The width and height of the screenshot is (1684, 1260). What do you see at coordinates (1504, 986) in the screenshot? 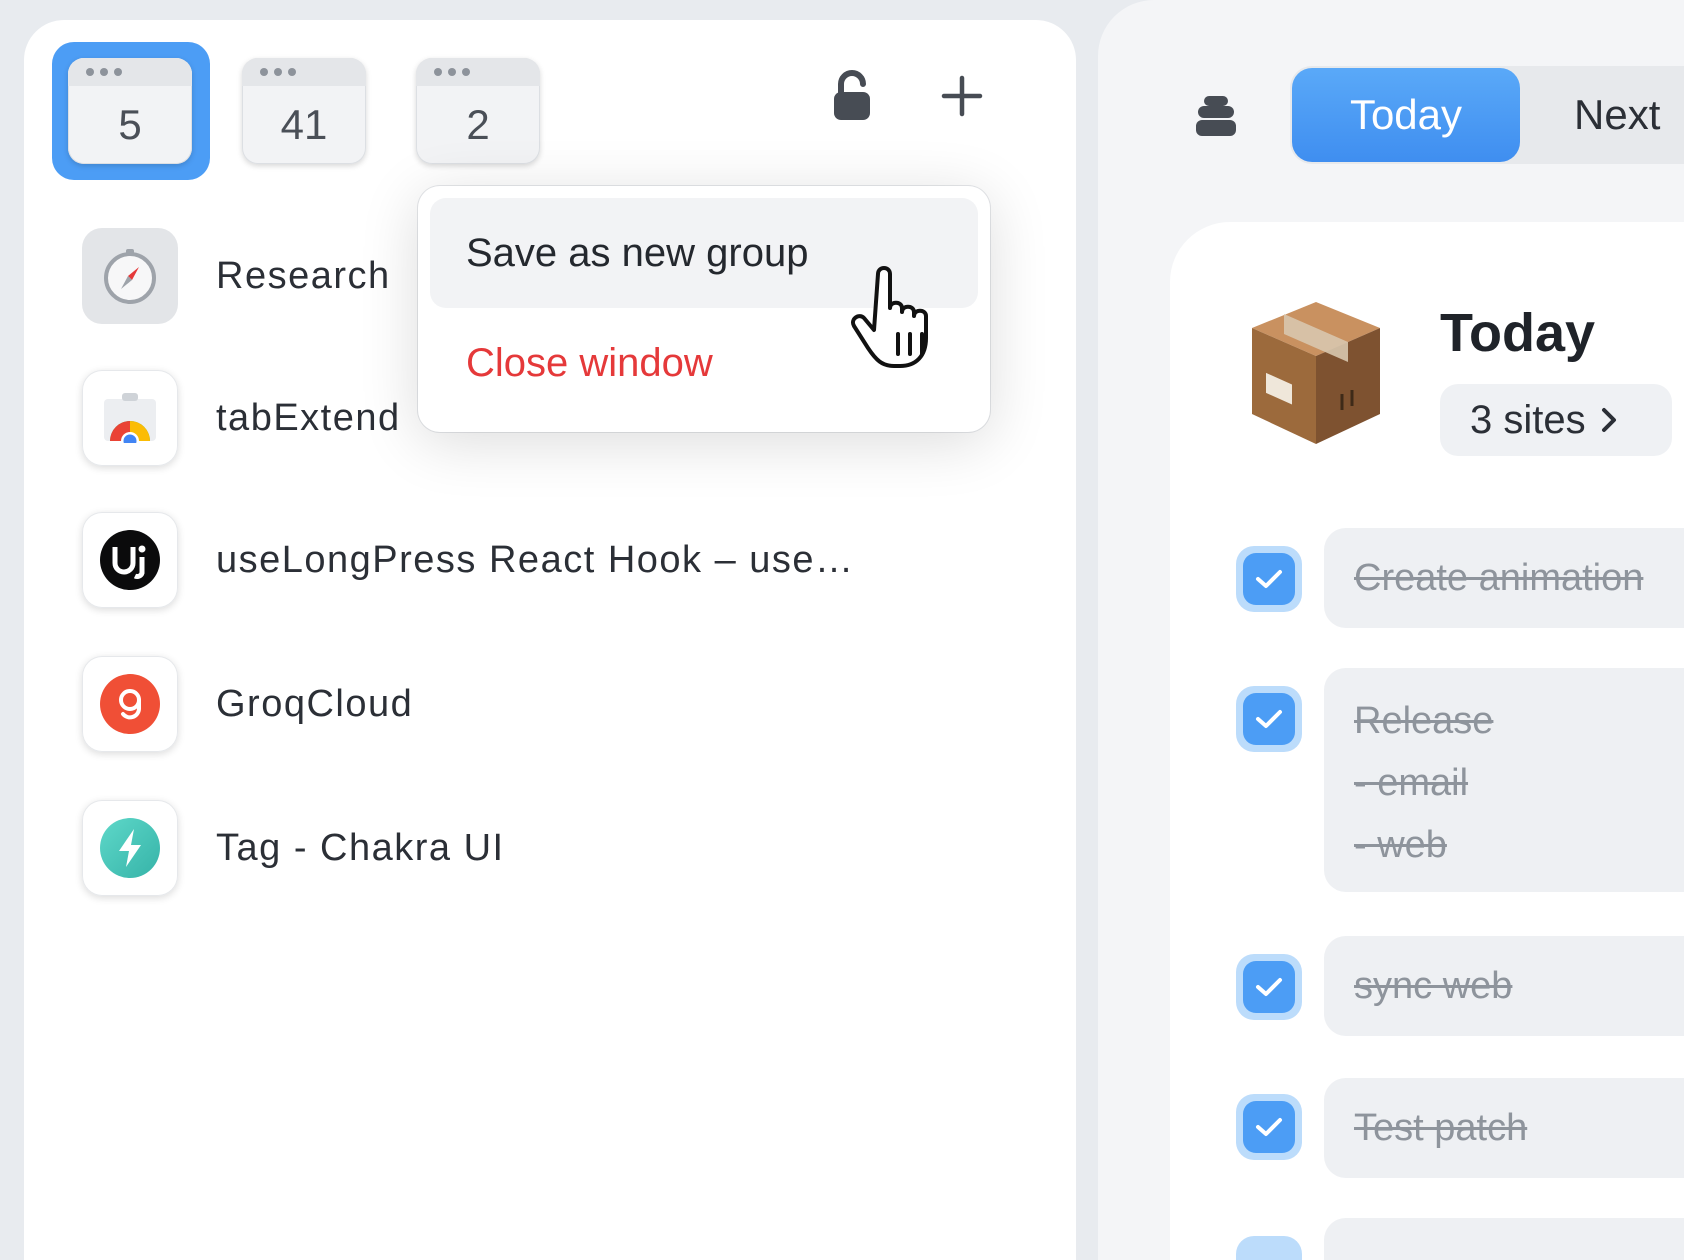
I see `task-item: sync web` at bounding box center [1504, 986].